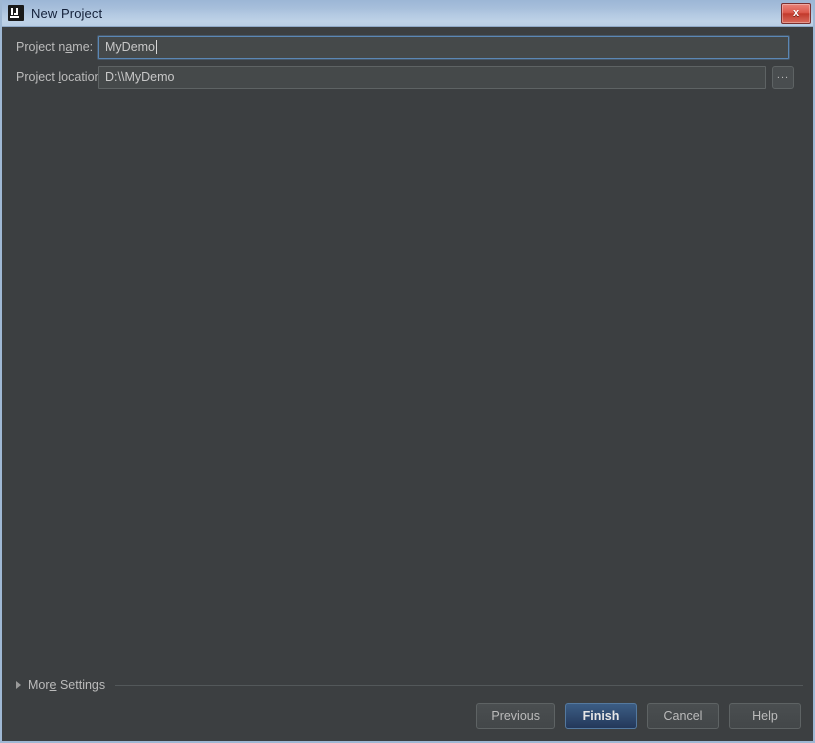 The image size is (815, 743). What do you see at coordinates (459, 685) in the screenshot?
I see `section-separator` at bounding box center [459, 685].